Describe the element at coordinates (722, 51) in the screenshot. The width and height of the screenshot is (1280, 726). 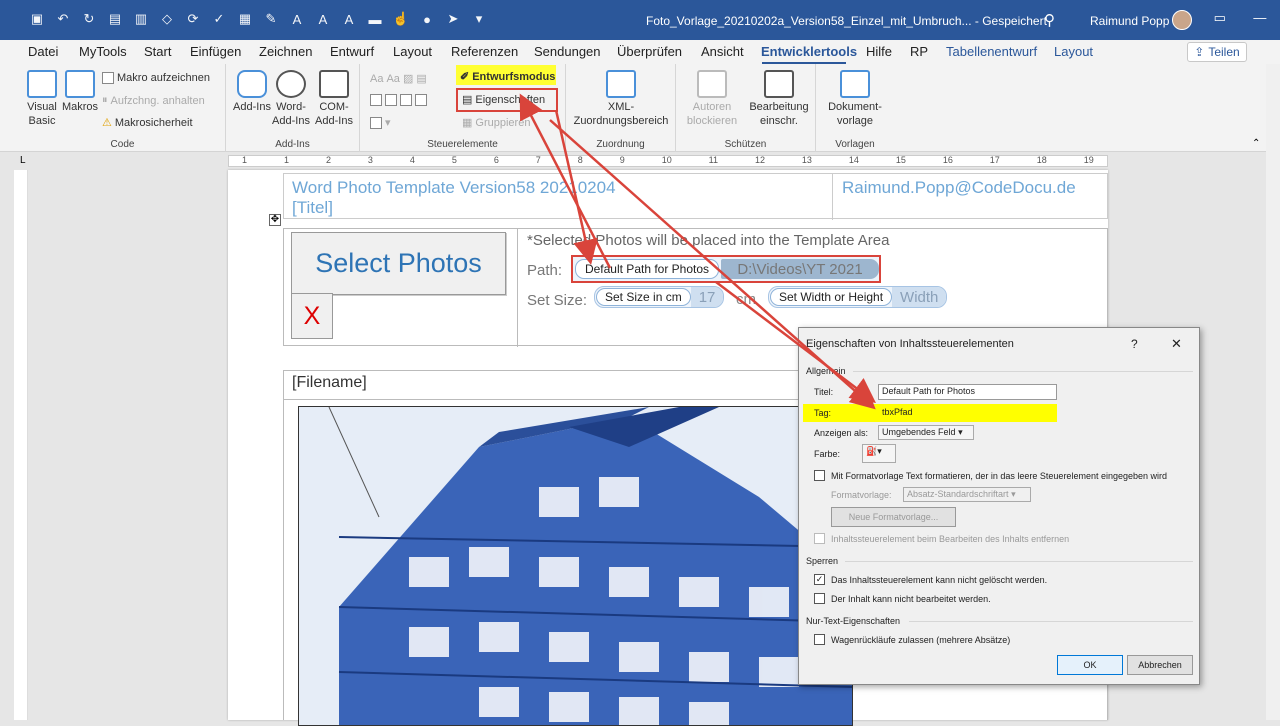
I see `tab-ansicht: Ansicht` at that location.